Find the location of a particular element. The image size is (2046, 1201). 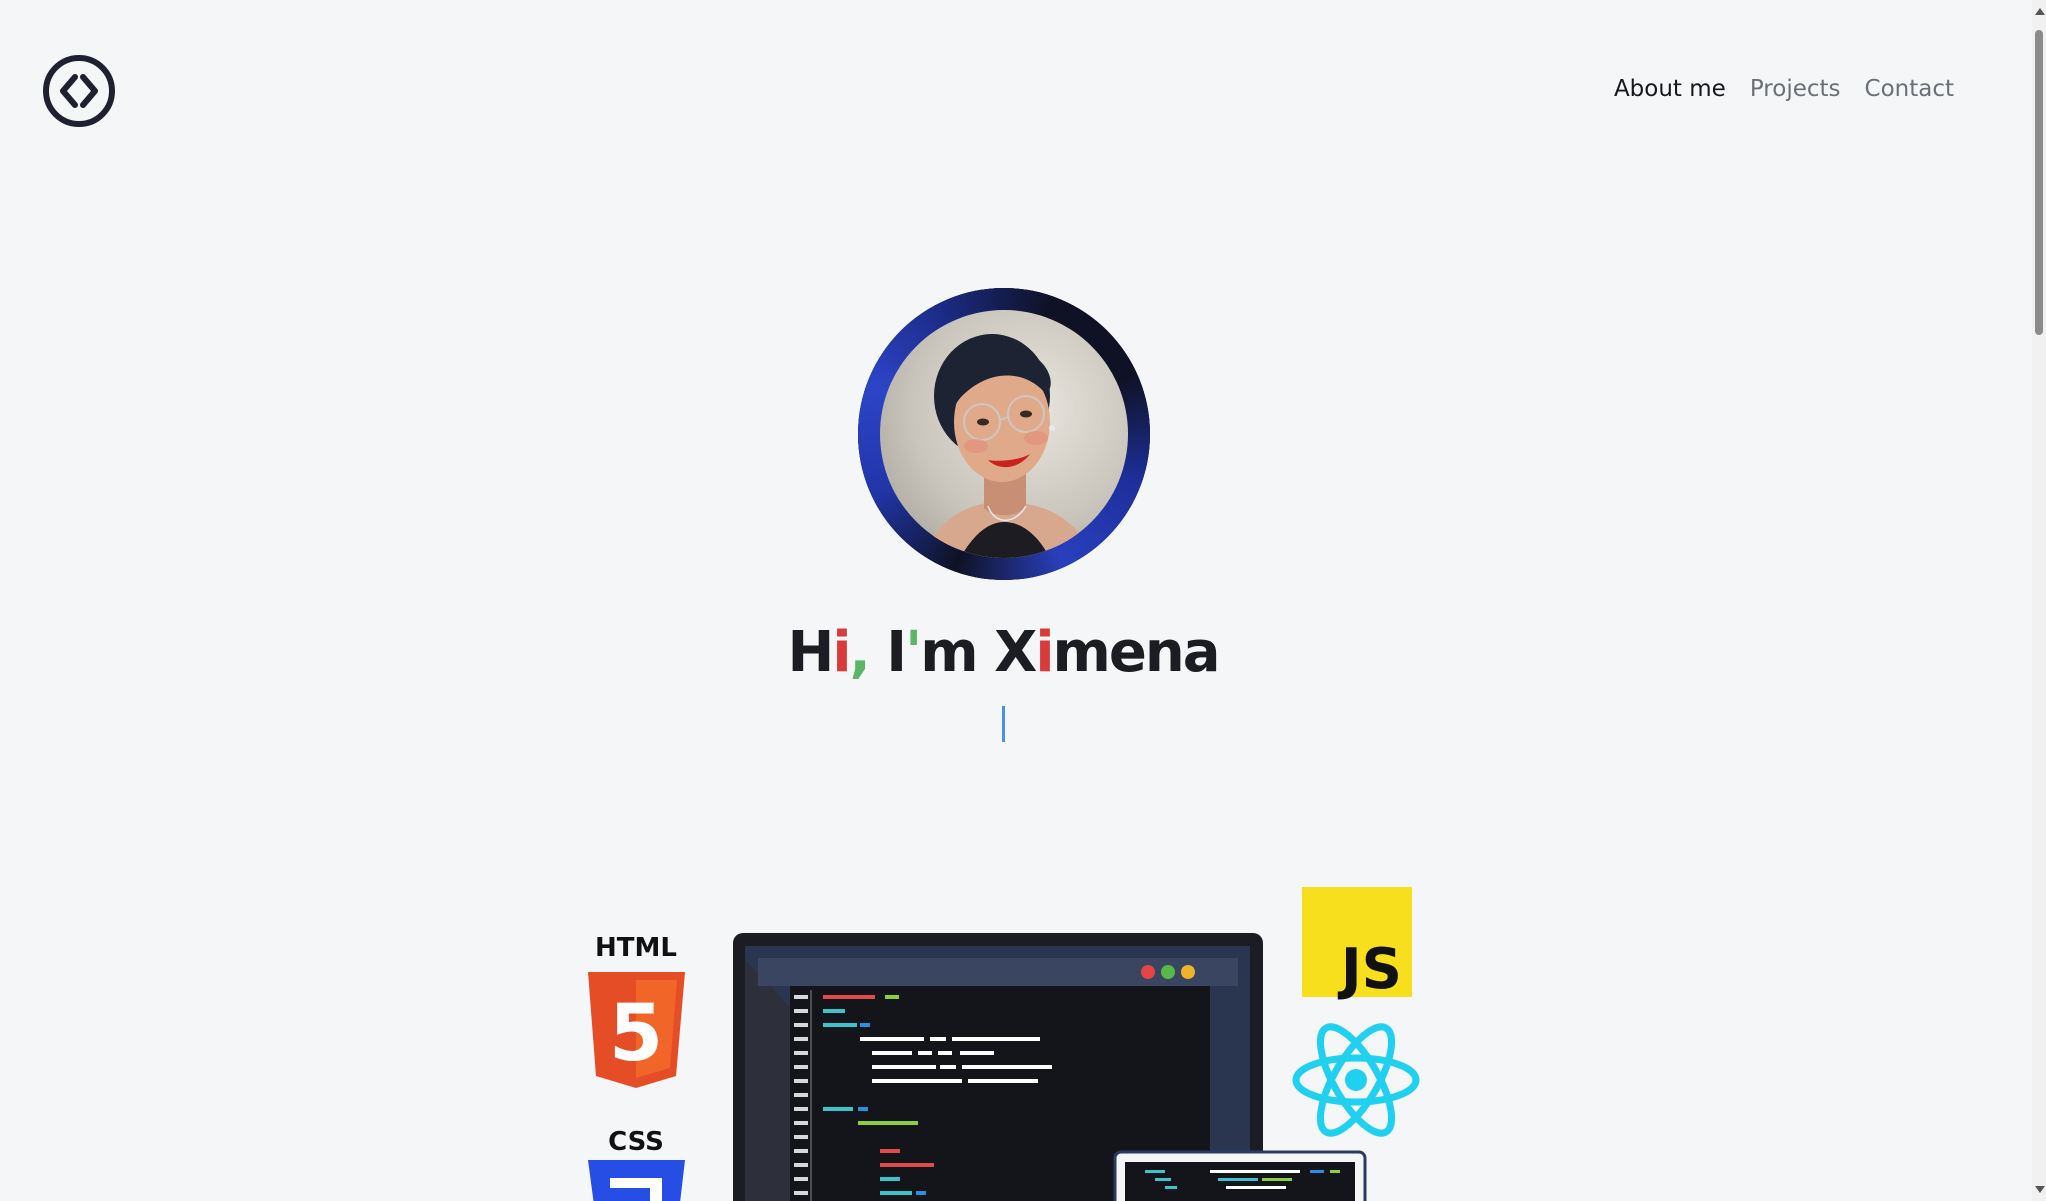

main-nav: About me Projects Contact is located at coordinates (1784, 89).